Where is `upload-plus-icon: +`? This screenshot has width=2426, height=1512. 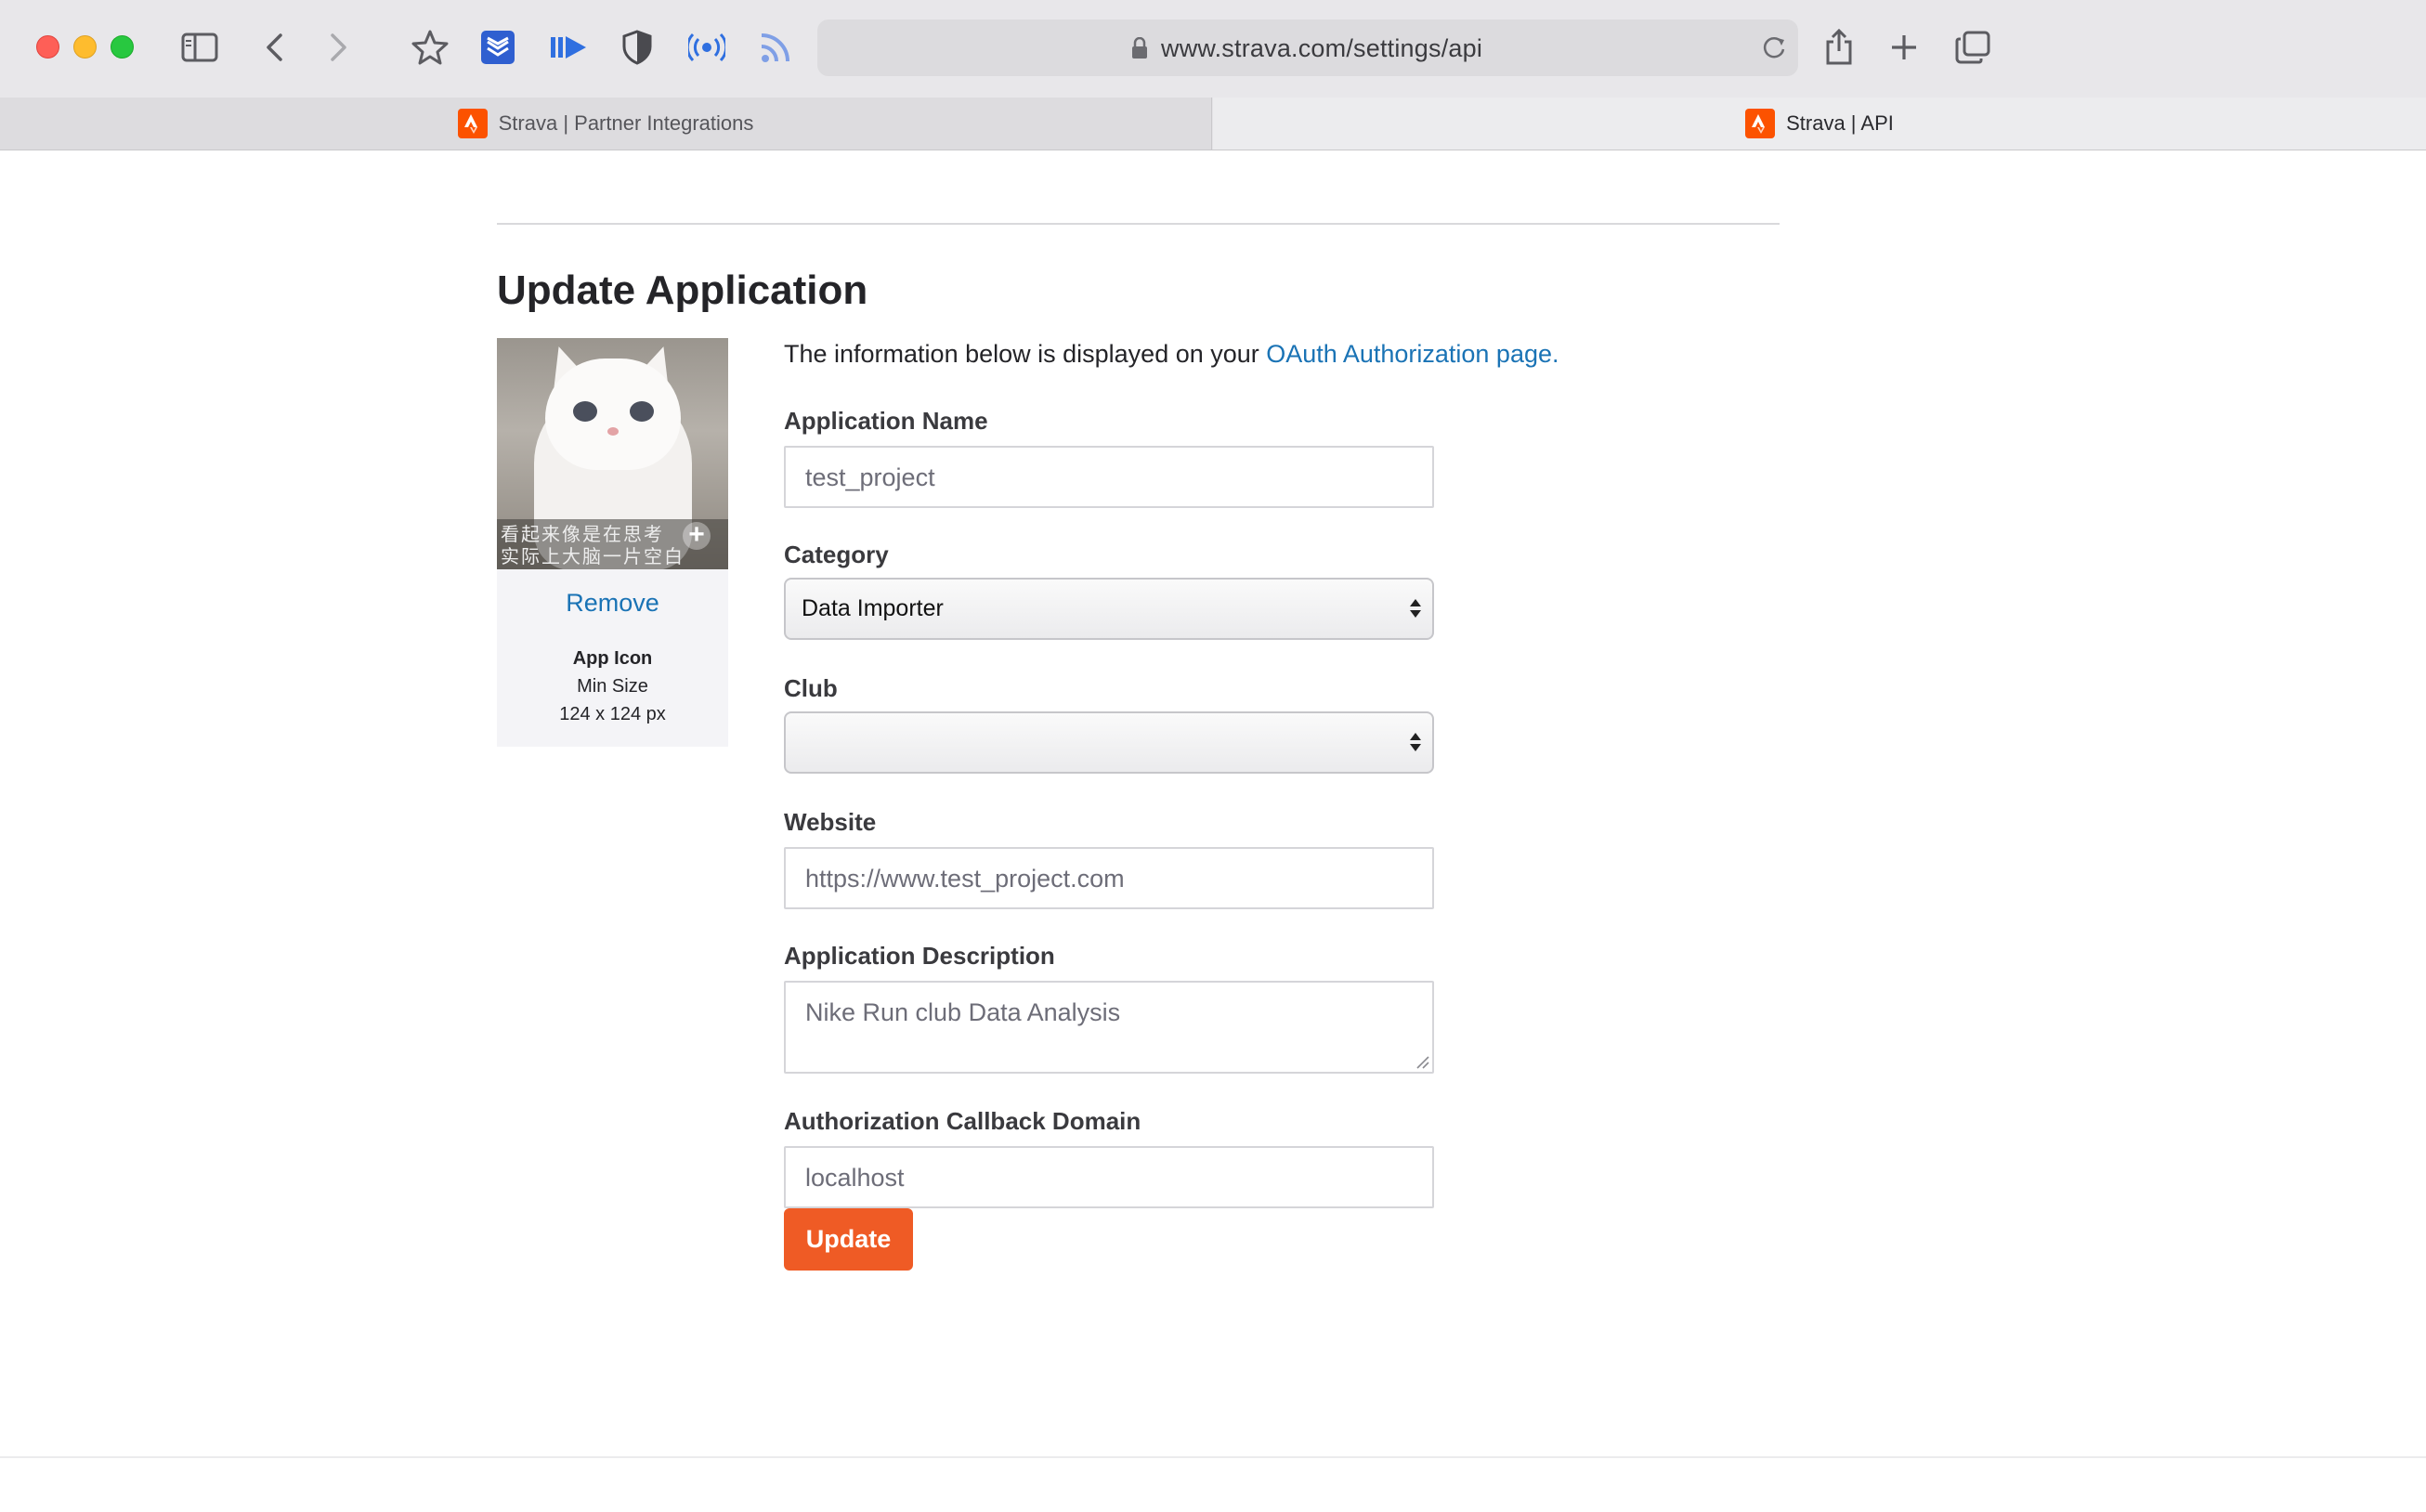 upload-plus-icon: + is located at coordinates (697, 535).